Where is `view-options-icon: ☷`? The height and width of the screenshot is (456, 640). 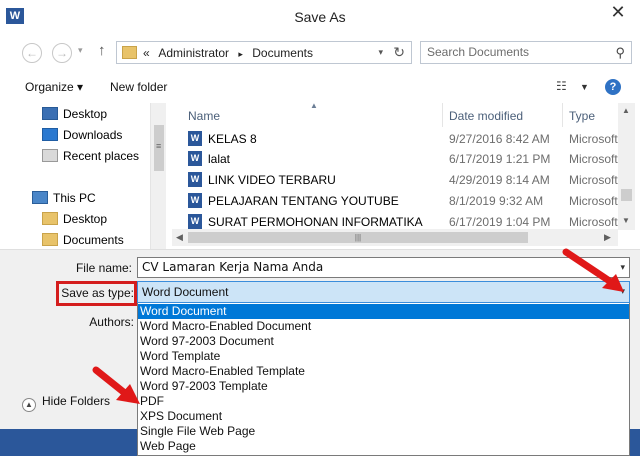 view-options-icon: ☷ is located at coordinates (561, 86).